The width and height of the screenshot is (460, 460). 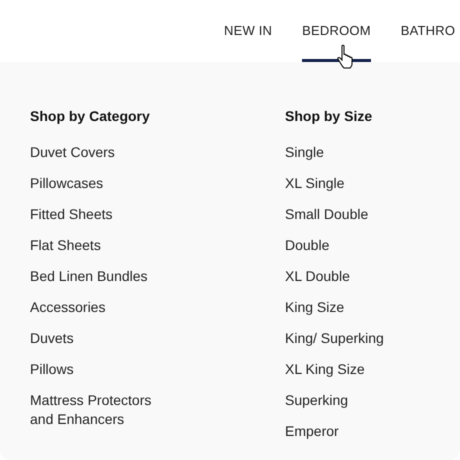 What do you see at coordinates (316, 400) in the screenshot?
I see `menu-link: Superking` at bounding box center [316, 400].